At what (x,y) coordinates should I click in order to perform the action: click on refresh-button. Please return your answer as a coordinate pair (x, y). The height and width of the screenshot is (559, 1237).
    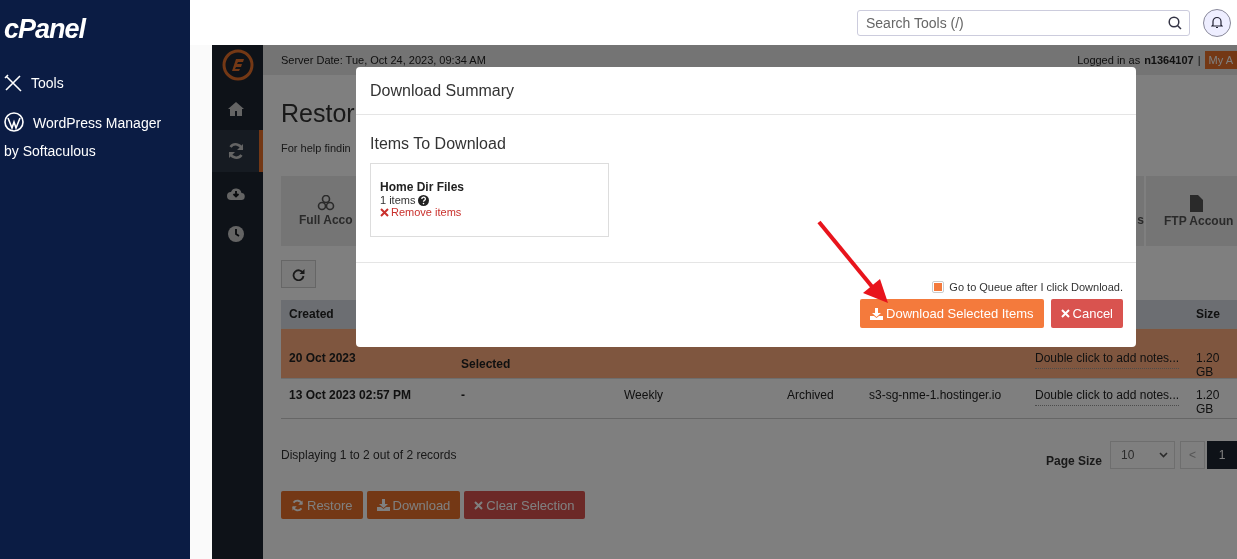
    Looking at the image, I should click on (298, 274).